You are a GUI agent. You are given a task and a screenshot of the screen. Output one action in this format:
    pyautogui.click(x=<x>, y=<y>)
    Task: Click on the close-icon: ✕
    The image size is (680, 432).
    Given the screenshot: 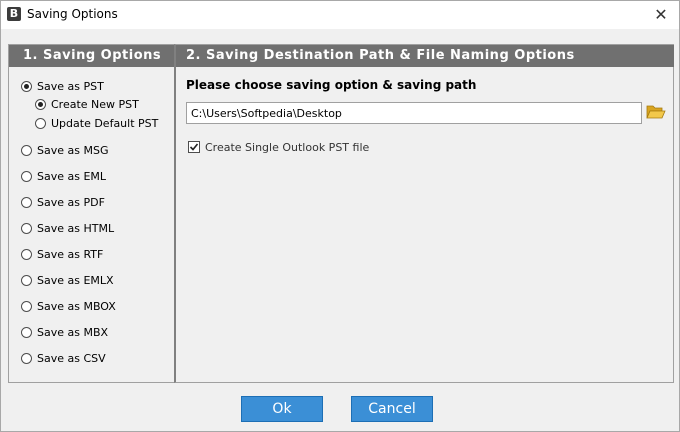 What is the action you would take?
    pyautogui.click(x=661, y=14)
    